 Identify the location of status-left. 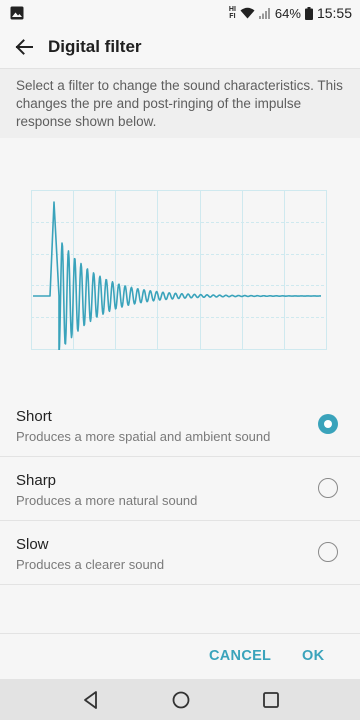
(17, 13).